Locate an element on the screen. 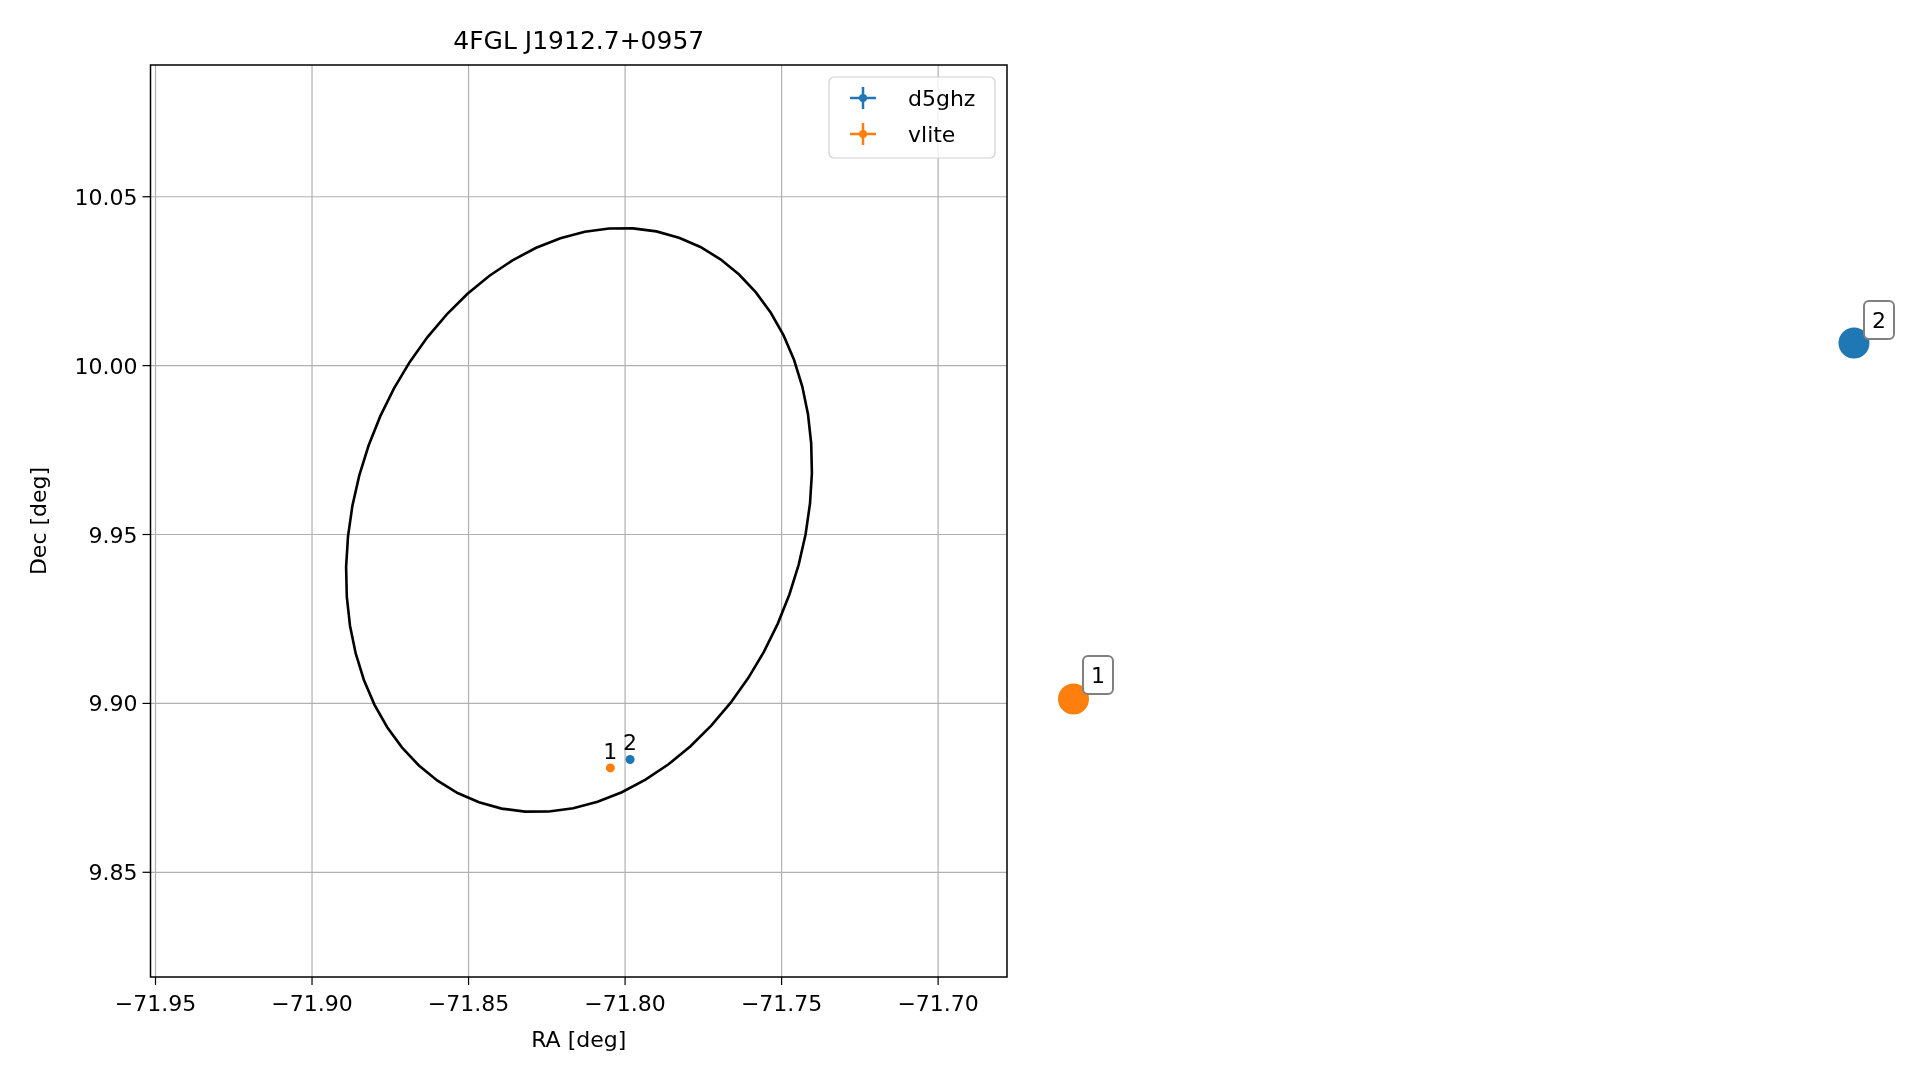 Image resolution: width=1919 pixels, height=1080 pixels. tick-label: −71.75 is located at coordinates (781, 1003).